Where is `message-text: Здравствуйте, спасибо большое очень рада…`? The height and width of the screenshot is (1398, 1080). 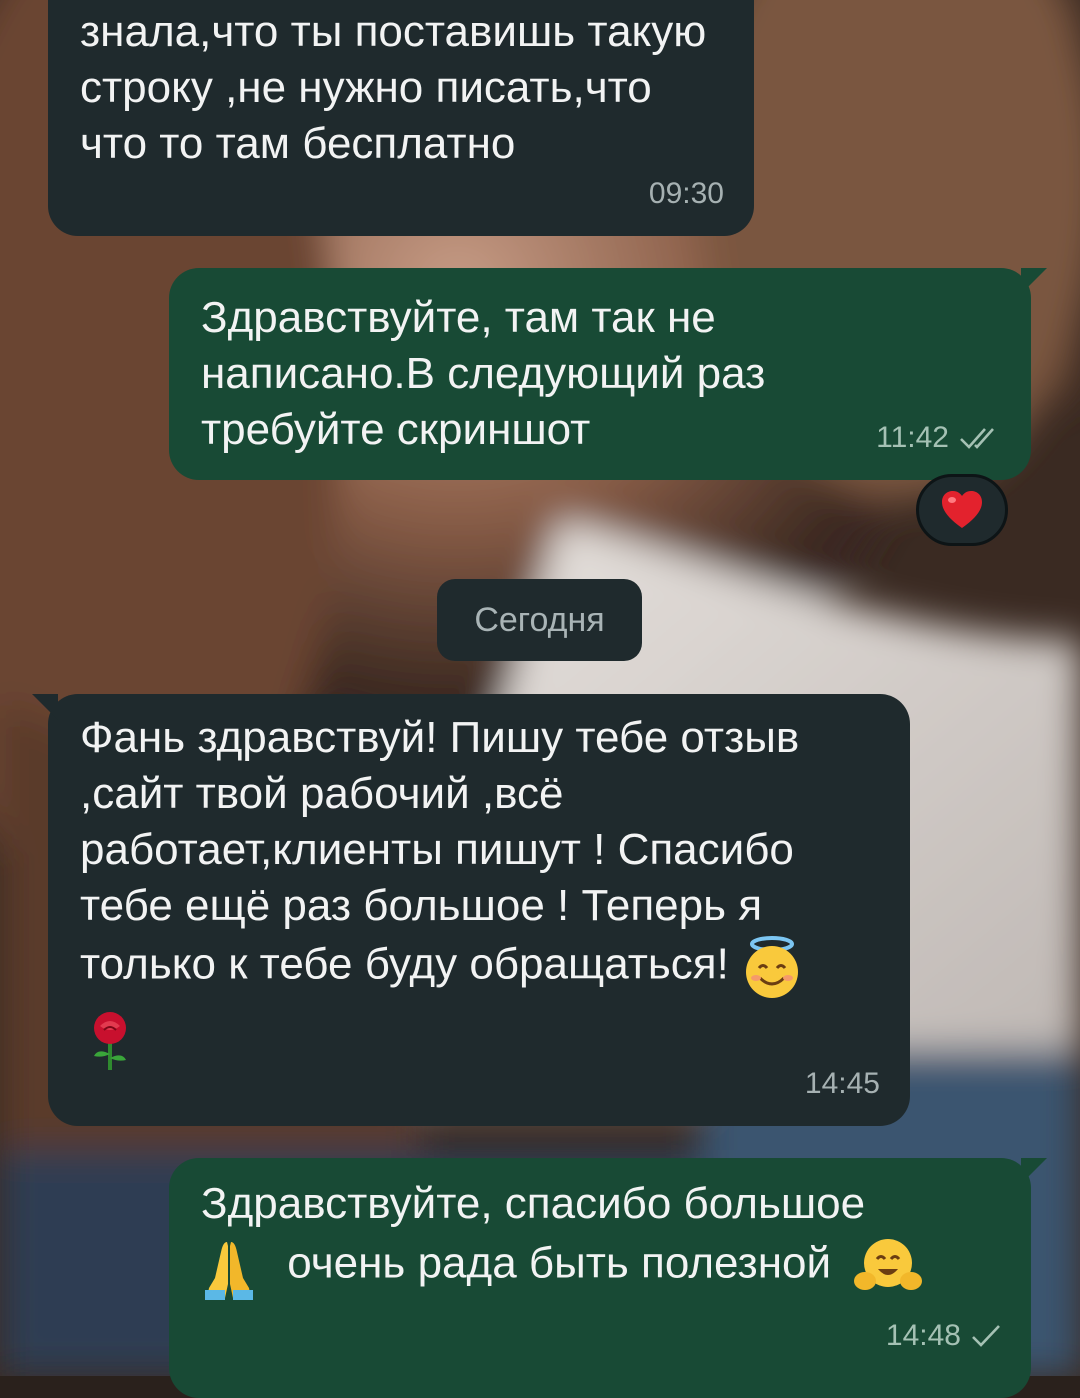 message-text: Здравствуйте, спасибо большое очень рада… is located at coordinates (596, 1238).